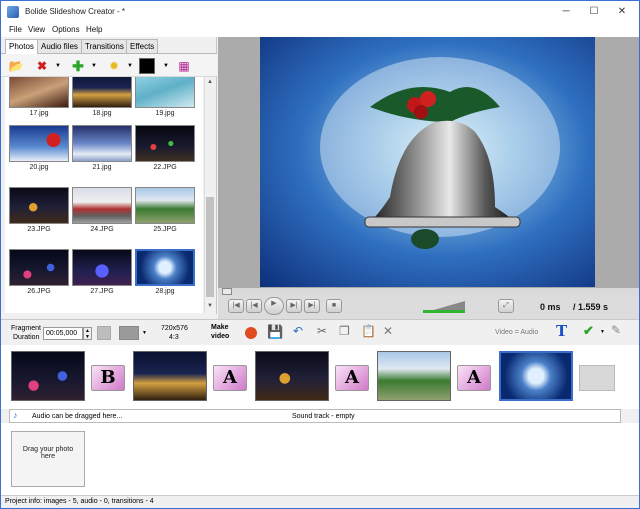 The image size is (640, 509). Describe the element at coordinates (142, 46) in the screenshot. I see `tab-effects: Effects` at that location.